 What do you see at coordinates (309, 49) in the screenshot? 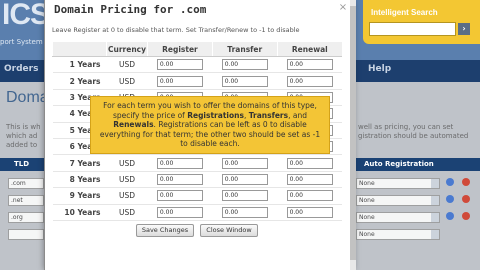
I see `column-header-renewal: Renewal` at bounding box center [309, 49].